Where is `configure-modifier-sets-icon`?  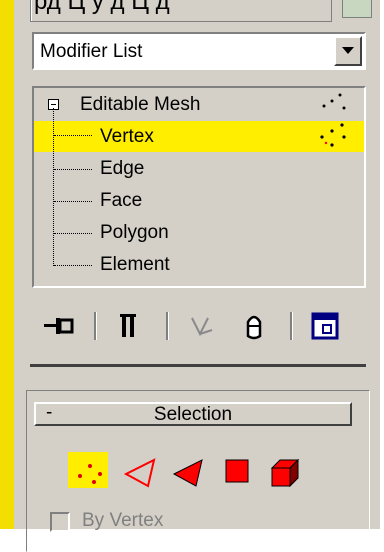 configure-modifier-sets-icon is located at coordinates (326, 326).